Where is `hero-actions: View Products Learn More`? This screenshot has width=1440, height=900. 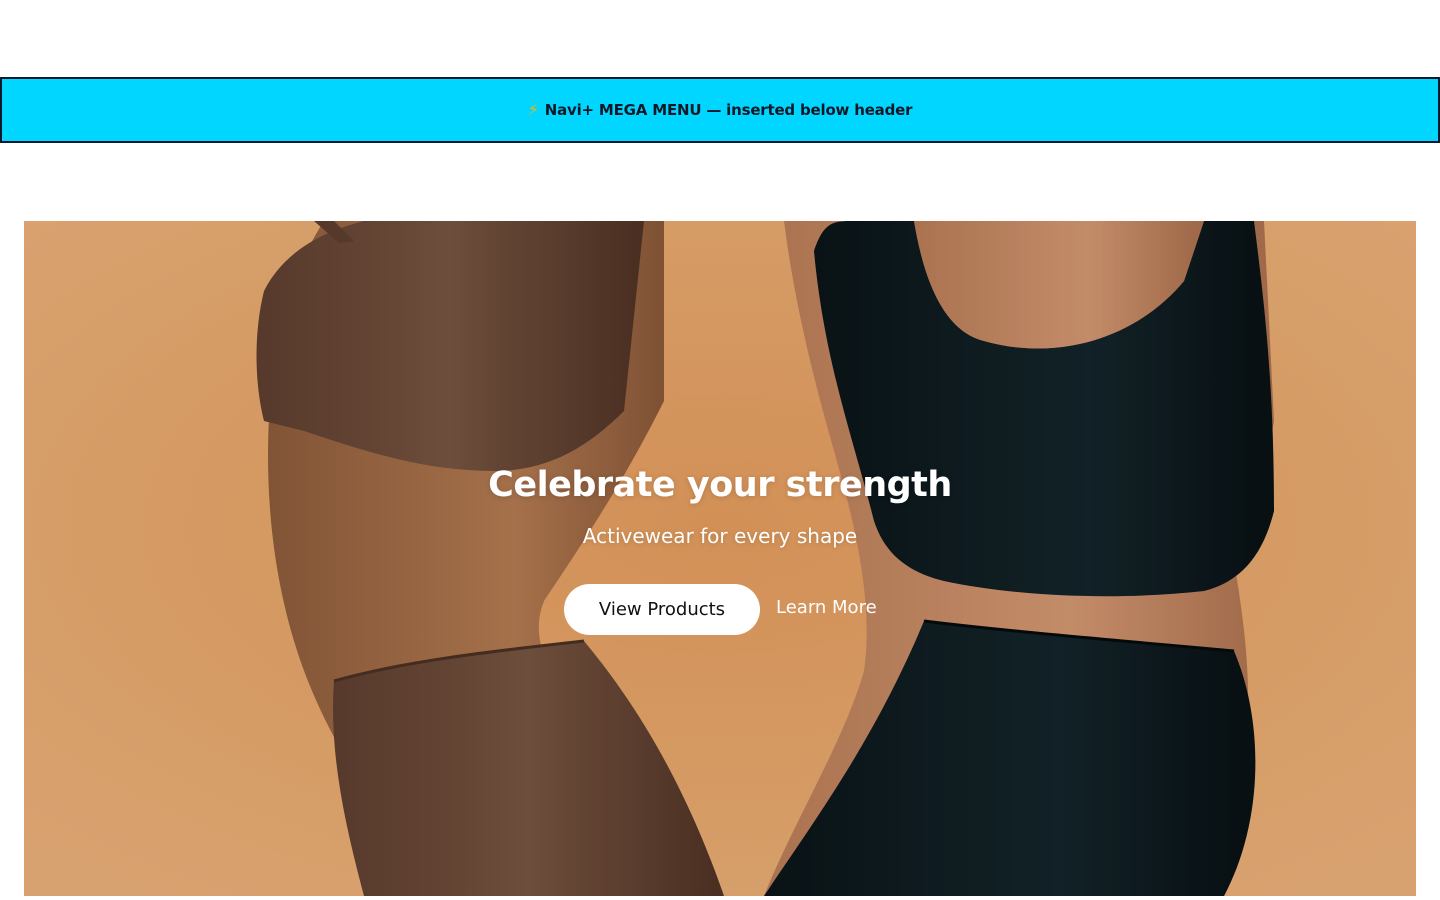
hero-actions: View Products Learn More is located at coordinates (720, 609).